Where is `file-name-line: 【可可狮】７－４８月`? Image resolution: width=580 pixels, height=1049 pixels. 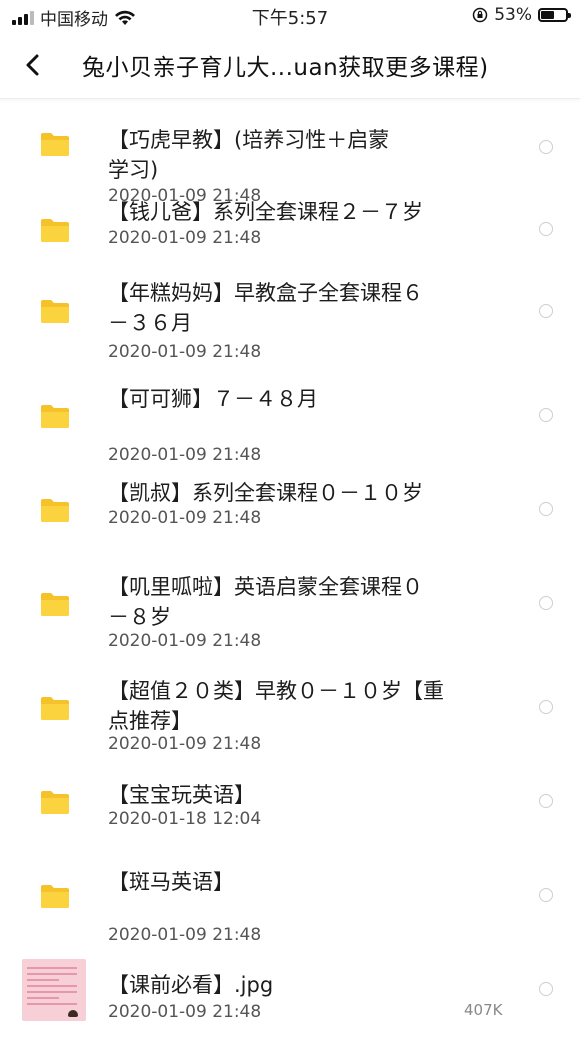
file-name-line: 【可可狮】７－４８月 is located at coordinates (213, 399).